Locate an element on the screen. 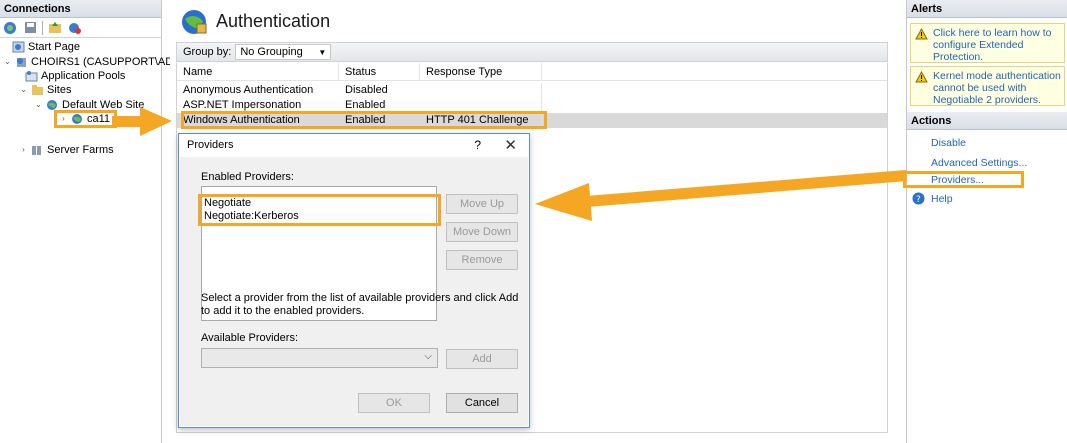  tree-label: Sites is located at coordinates (59, 90).